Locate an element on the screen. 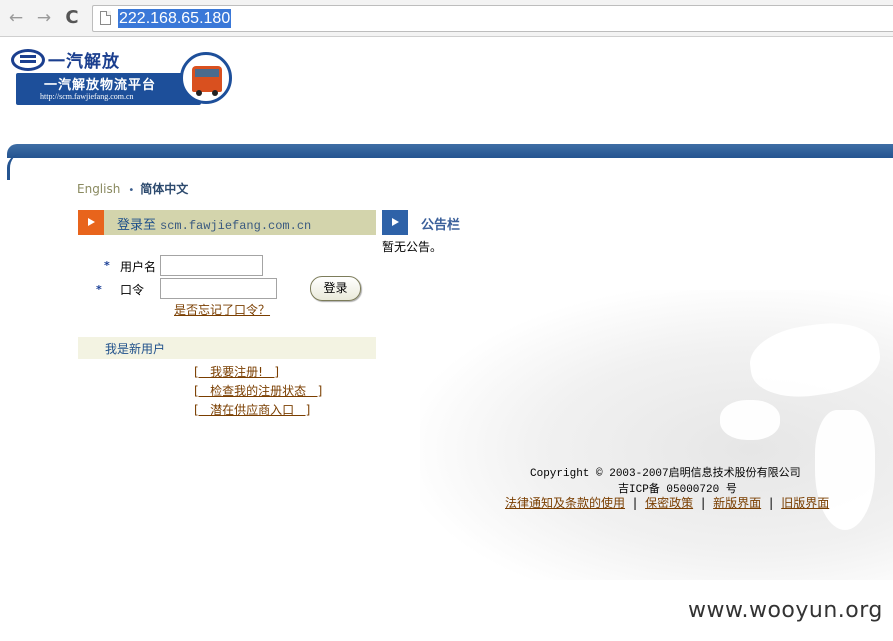 The height and width of the screenshot is (641, 893). potential-supplier-link: [ 潜在供应商入口 ] is located at coordinates (252, 409).